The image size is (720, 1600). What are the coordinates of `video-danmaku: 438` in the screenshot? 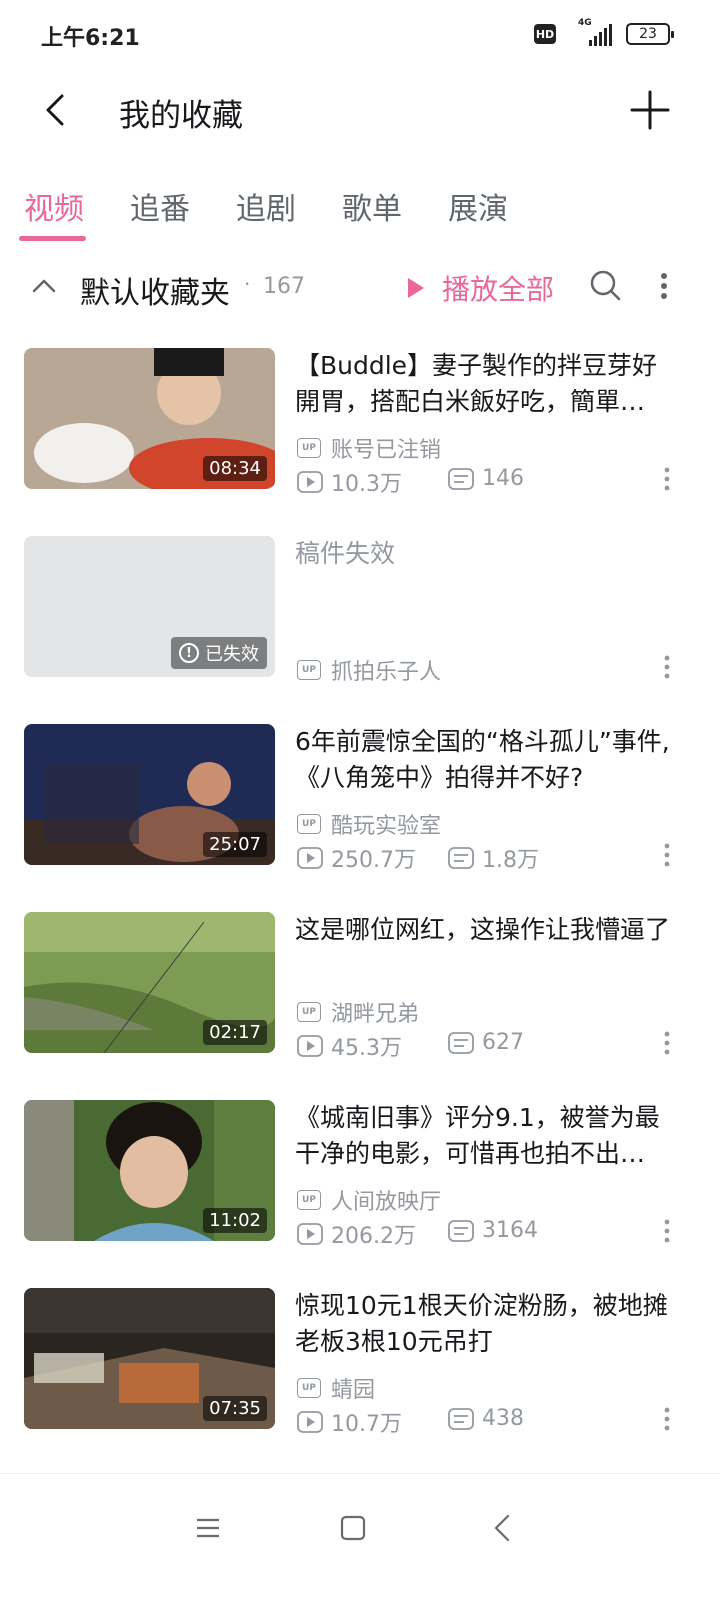 It's located at (486, 1418).